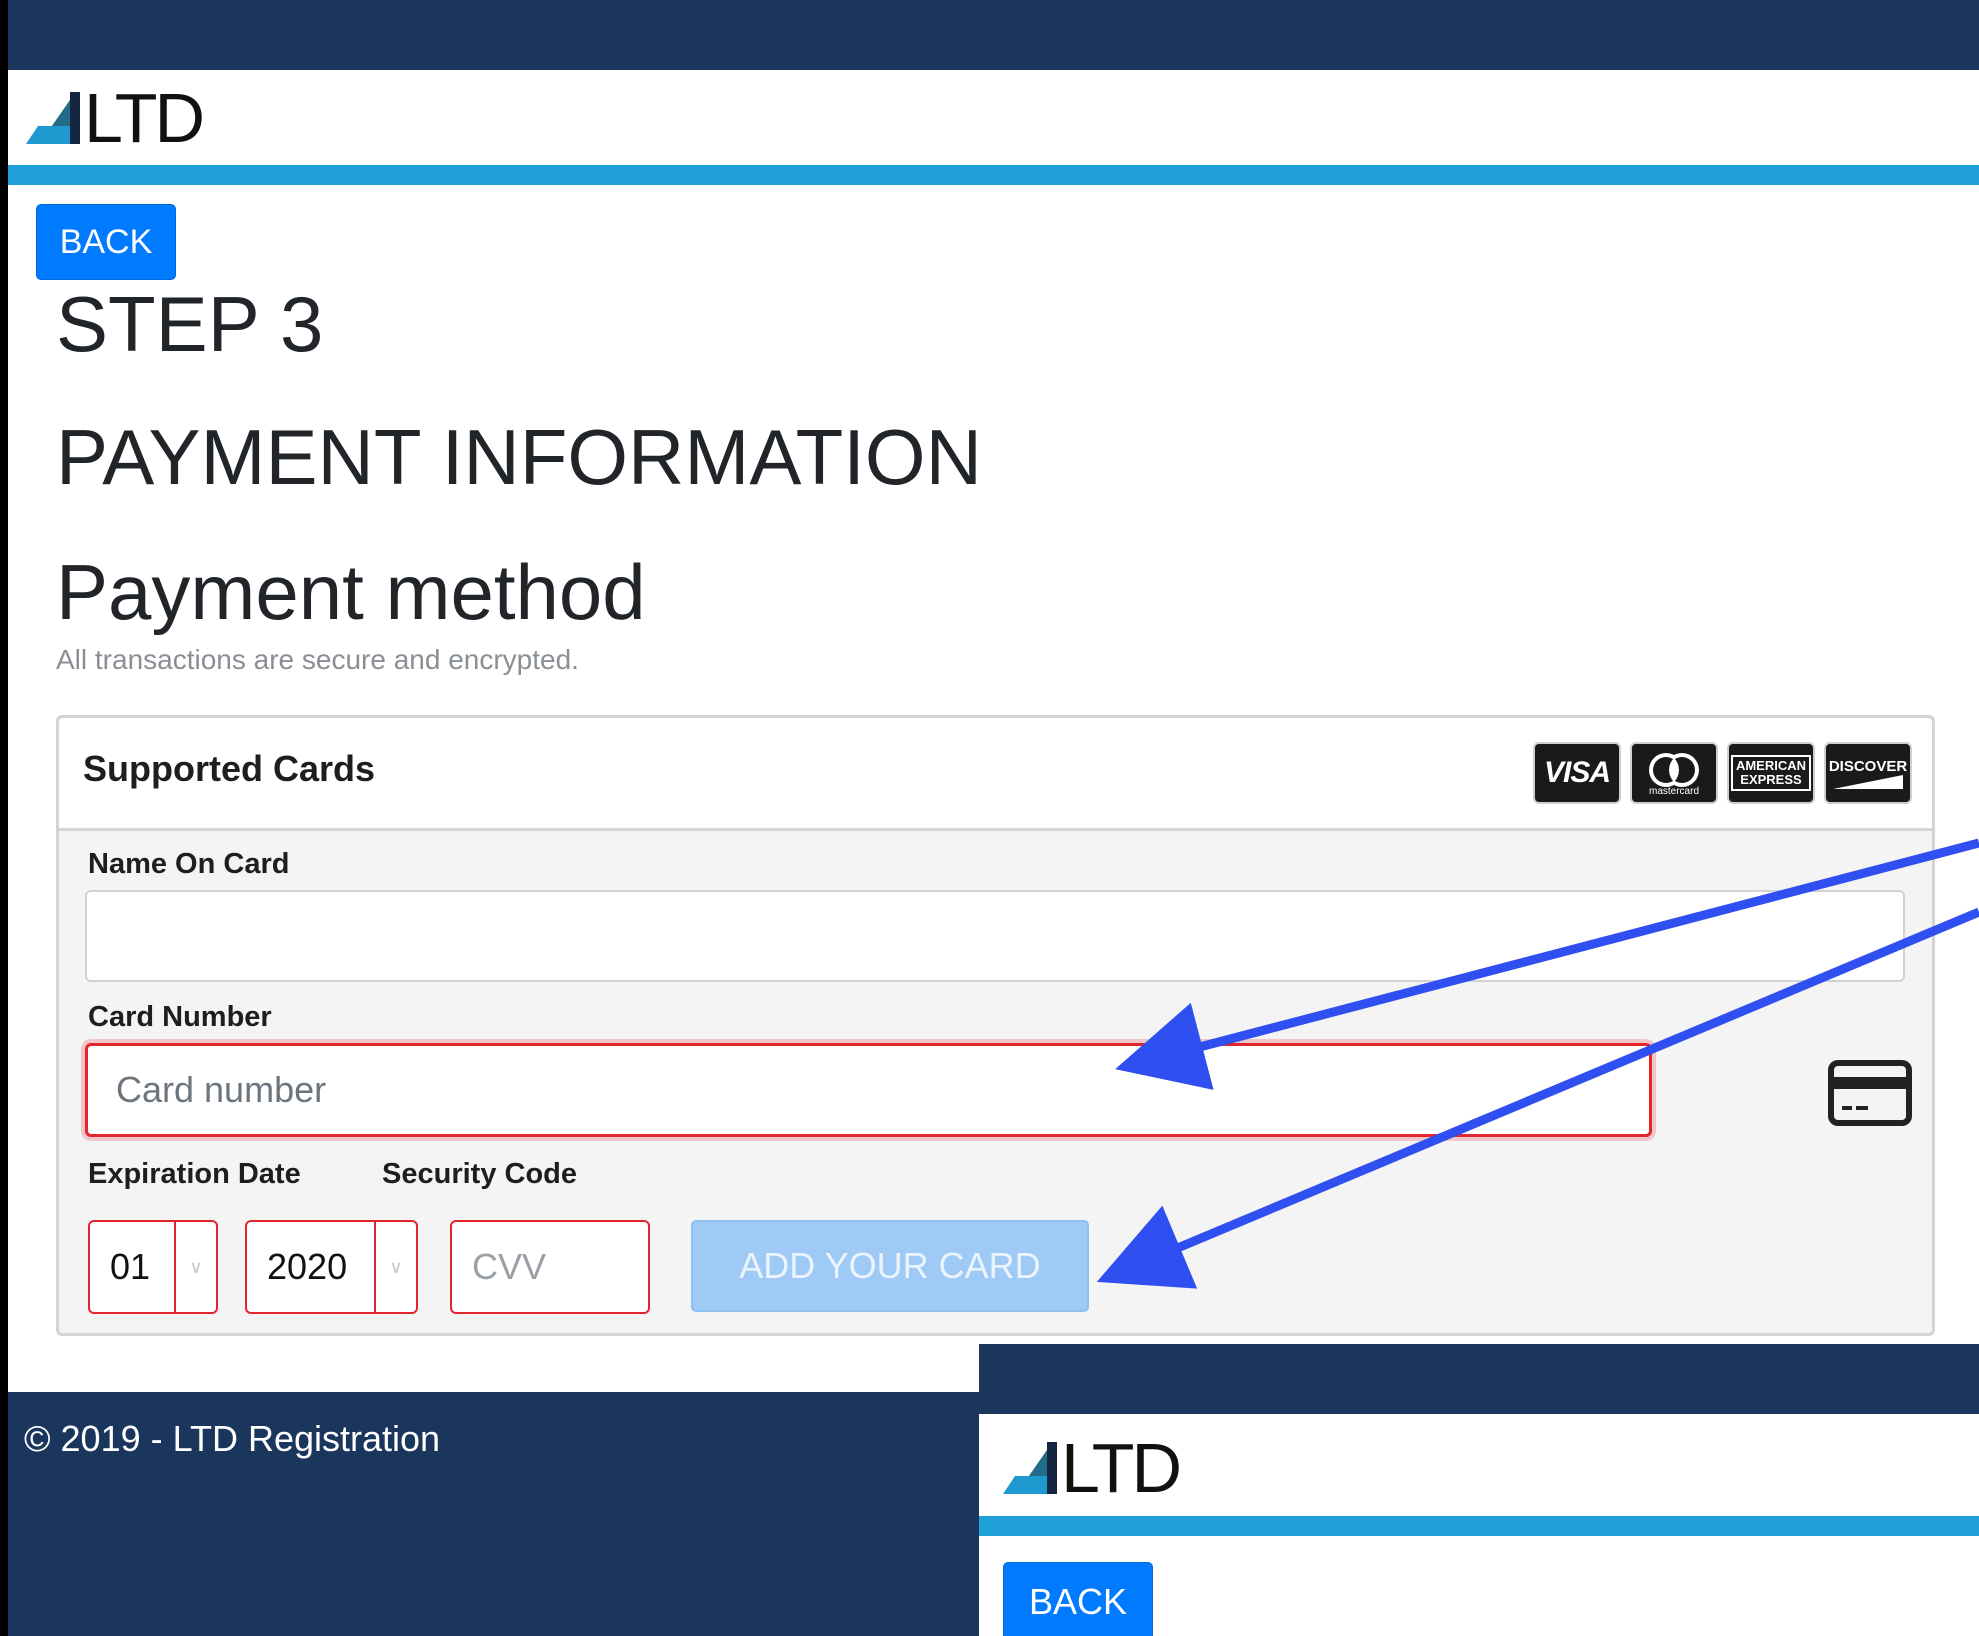 The height and width of the screenshot is (1636, 1979). What do you see at coordinates (53, 118) in the screenshot?
I see `logo-mark-icon` at bounding box center [53, 118].